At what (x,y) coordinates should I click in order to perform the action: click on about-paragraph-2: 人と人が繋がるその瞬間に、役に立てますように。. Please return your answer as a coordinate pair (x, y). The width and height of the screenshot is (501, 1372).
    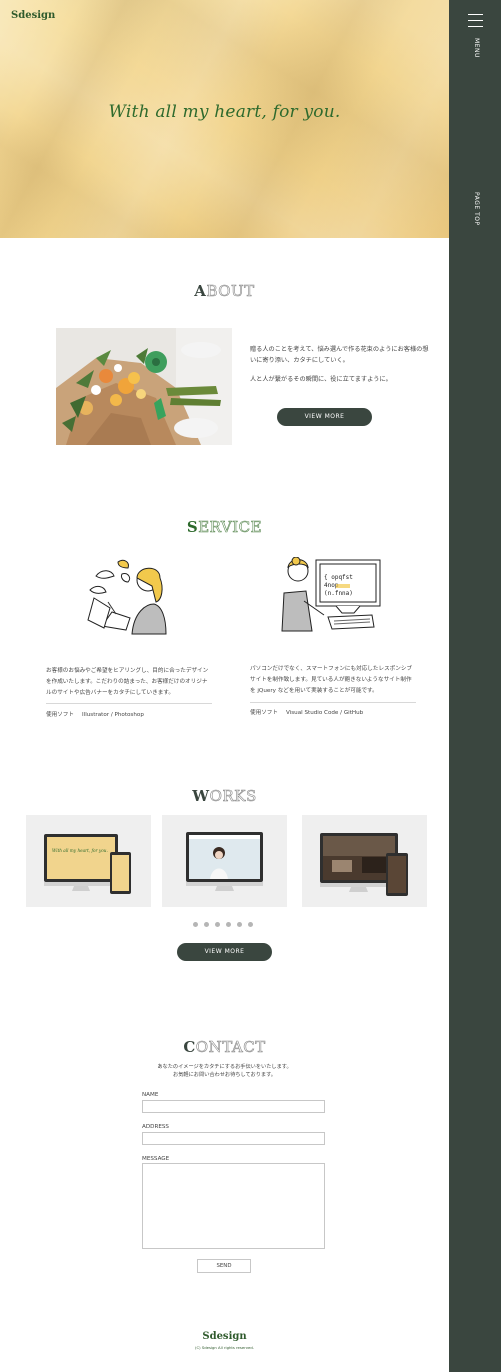
    Looking at the image, I should click on (321, 379).